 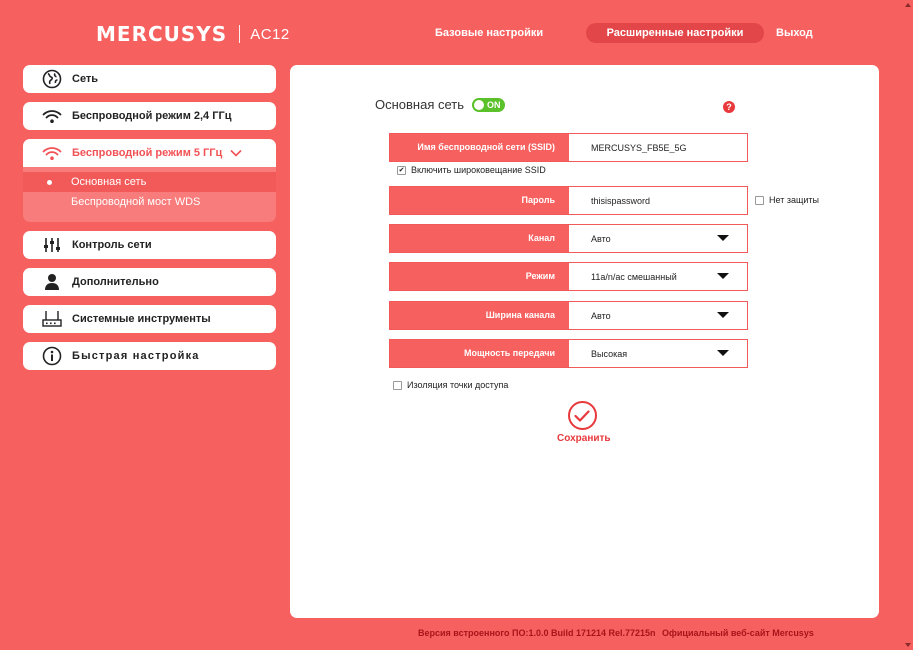 I want to click on mode-row: Режим 11a/n/ac смешанный, so click(x=568, y=276).